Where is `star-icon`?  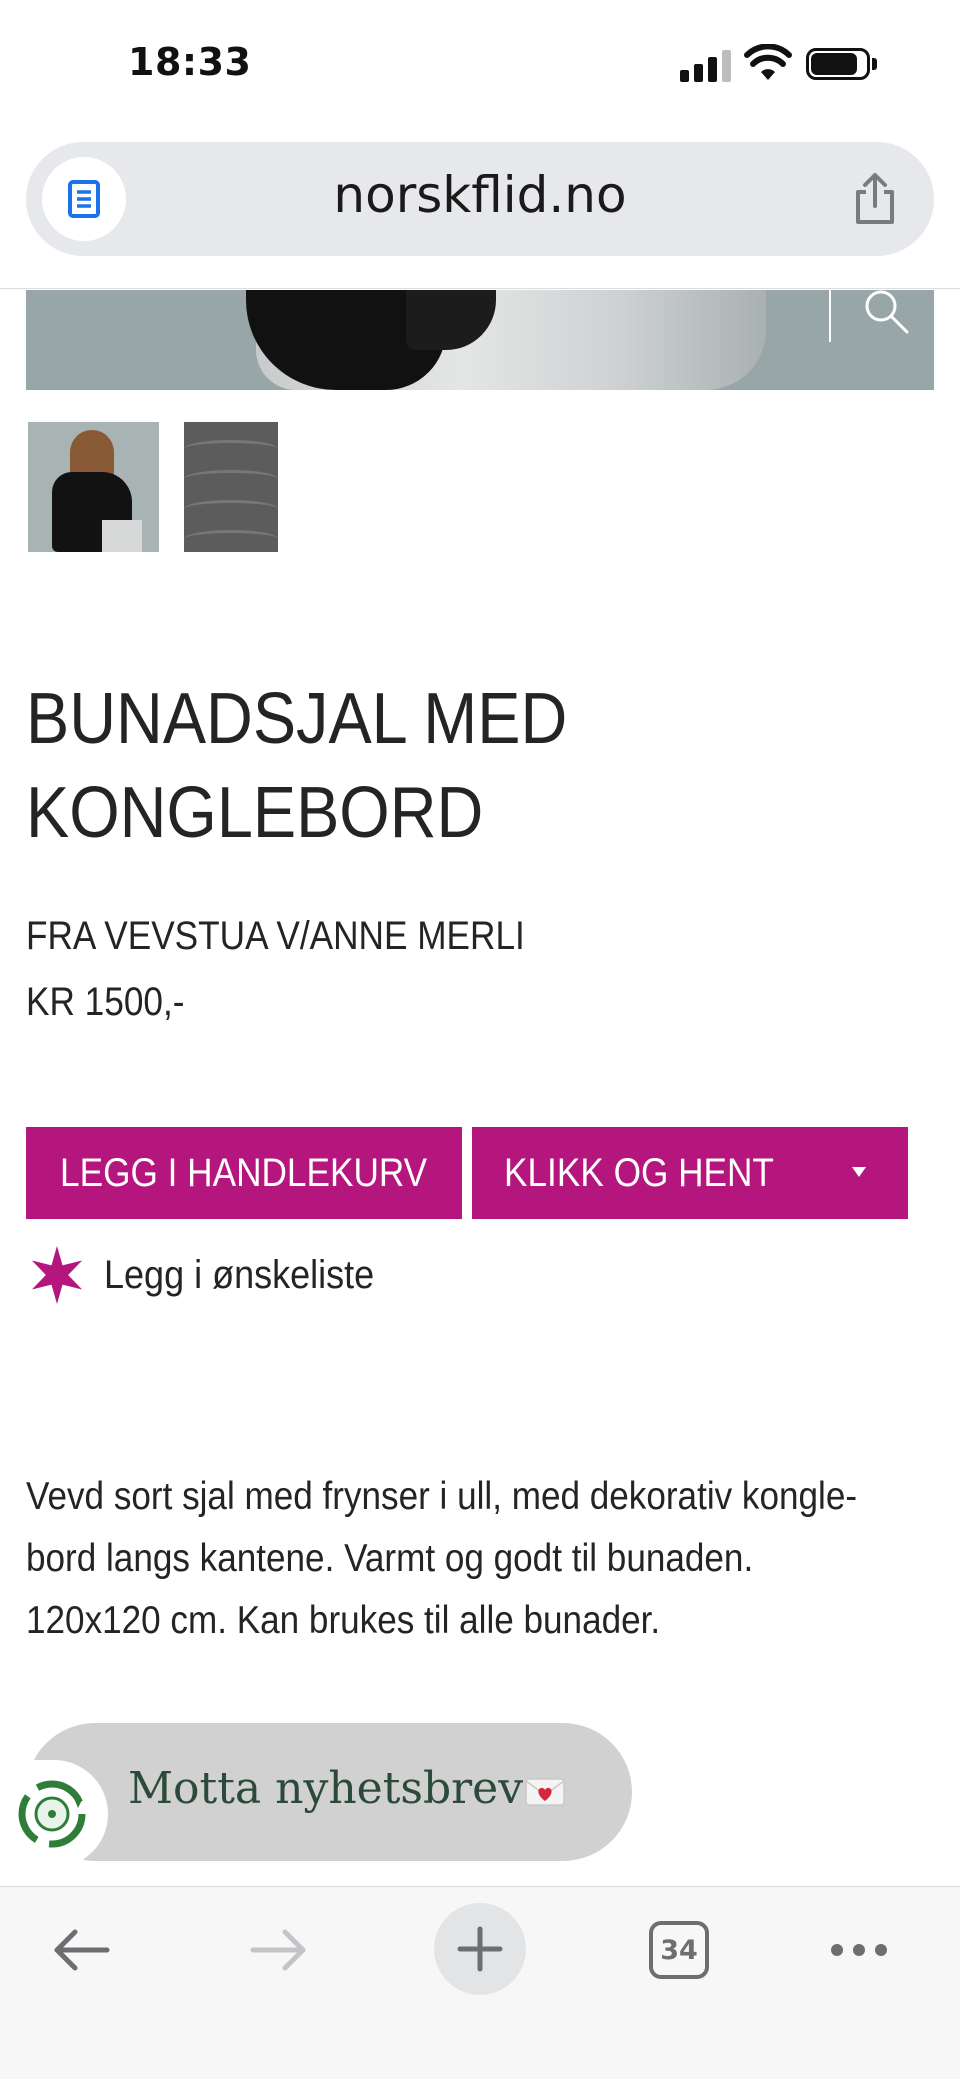
star-icon is located at coordinates (57, 1275).